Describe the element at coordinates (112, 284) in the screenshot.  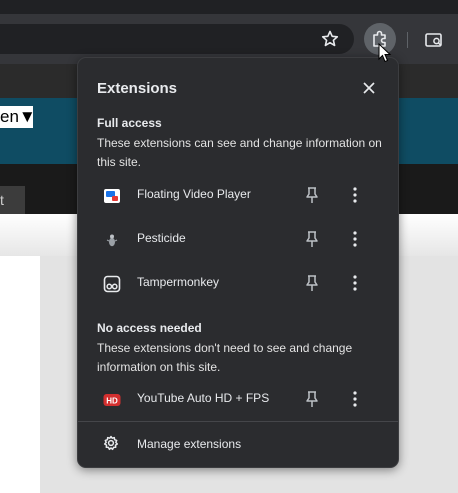
I see `tampermonkey-icon` at that location.